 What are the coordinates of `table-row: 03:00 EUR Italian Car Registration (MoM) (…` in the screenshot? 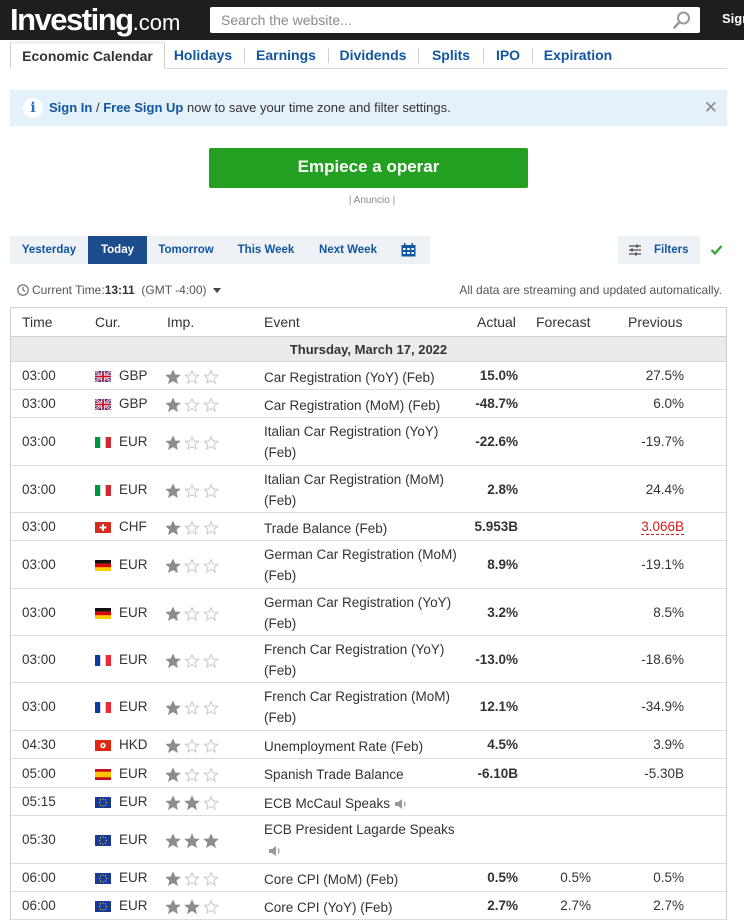 It's located at (368, 489).